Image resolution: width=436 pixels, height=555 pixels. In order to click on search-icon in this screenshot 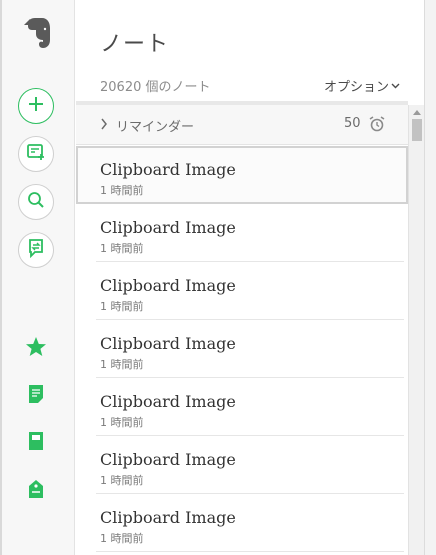, I will do `click(36, 202)`.